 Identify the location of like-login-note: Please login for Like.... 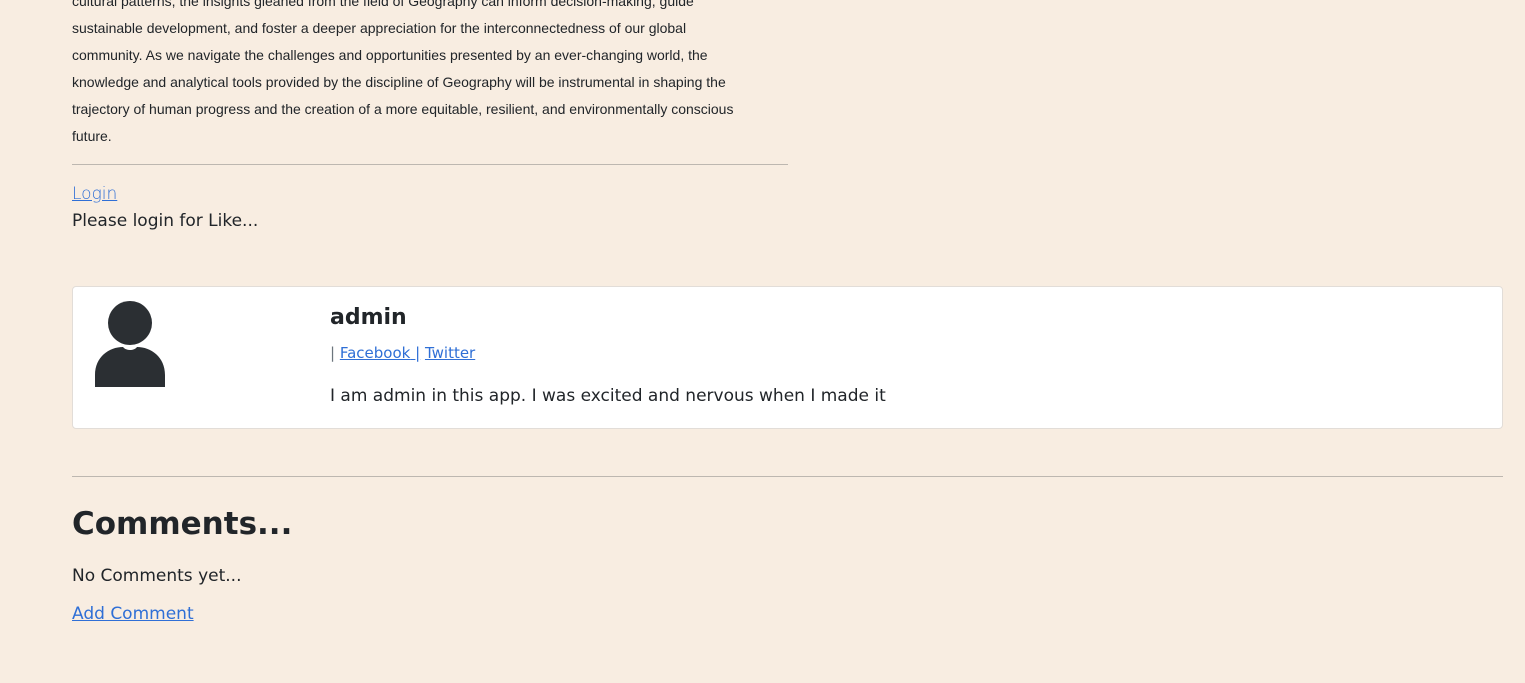
(165, 221).